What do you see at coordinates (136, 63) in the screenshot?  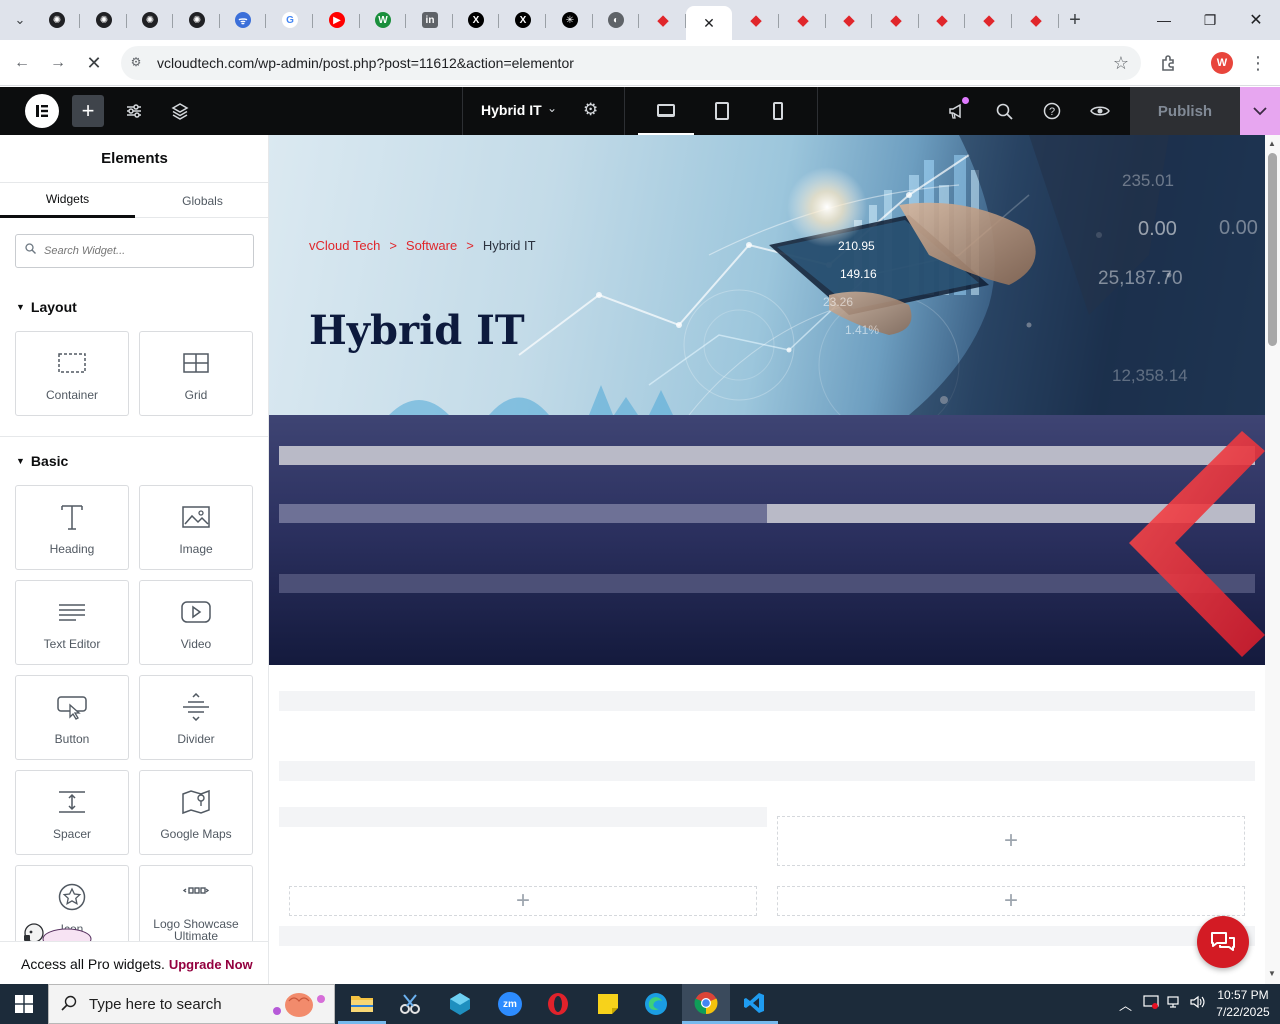 I see `site-info-icon: ⚙` at bounding box center [136, 63].